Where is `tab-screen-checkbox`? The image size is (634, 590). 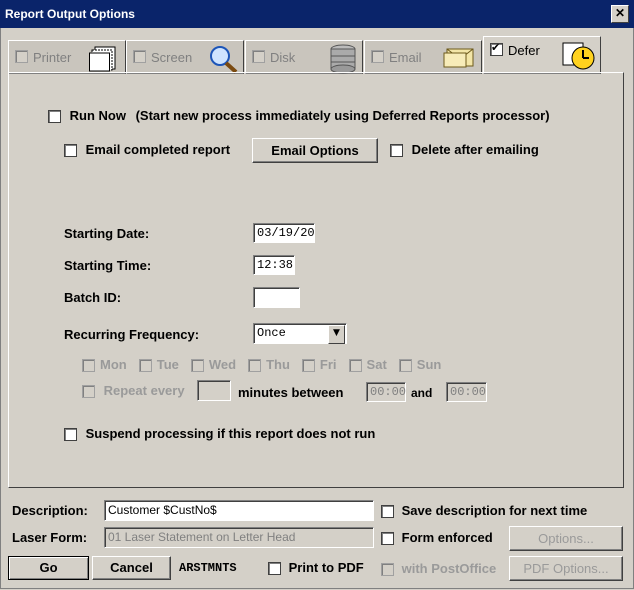 tab-screen-checkbox is located at coordinates (139, 56).